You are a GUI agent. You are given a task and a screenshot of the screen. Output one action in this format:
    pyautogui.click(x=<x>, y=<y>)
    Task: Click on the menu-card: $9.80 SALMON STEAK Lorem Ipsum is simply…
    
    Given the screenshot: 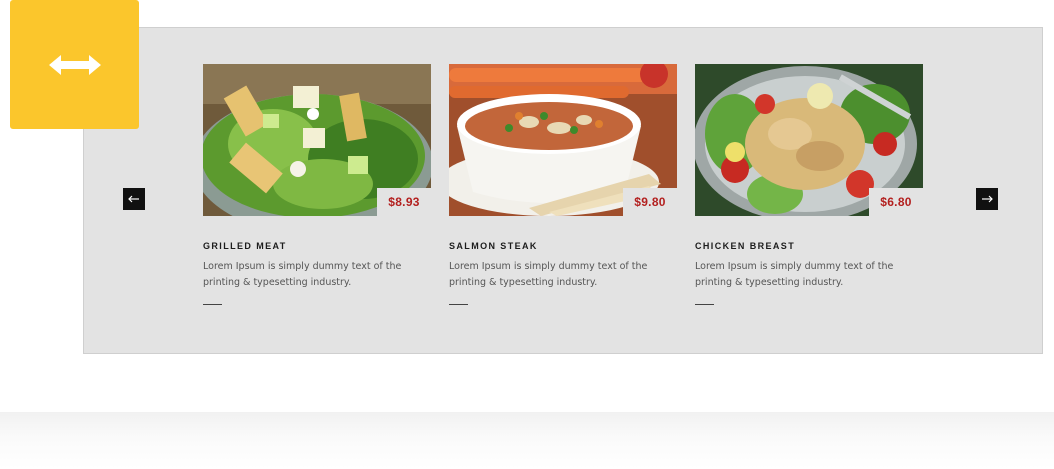 What is the action you would take?
    pyautogui.click(x=563, y=184)
    